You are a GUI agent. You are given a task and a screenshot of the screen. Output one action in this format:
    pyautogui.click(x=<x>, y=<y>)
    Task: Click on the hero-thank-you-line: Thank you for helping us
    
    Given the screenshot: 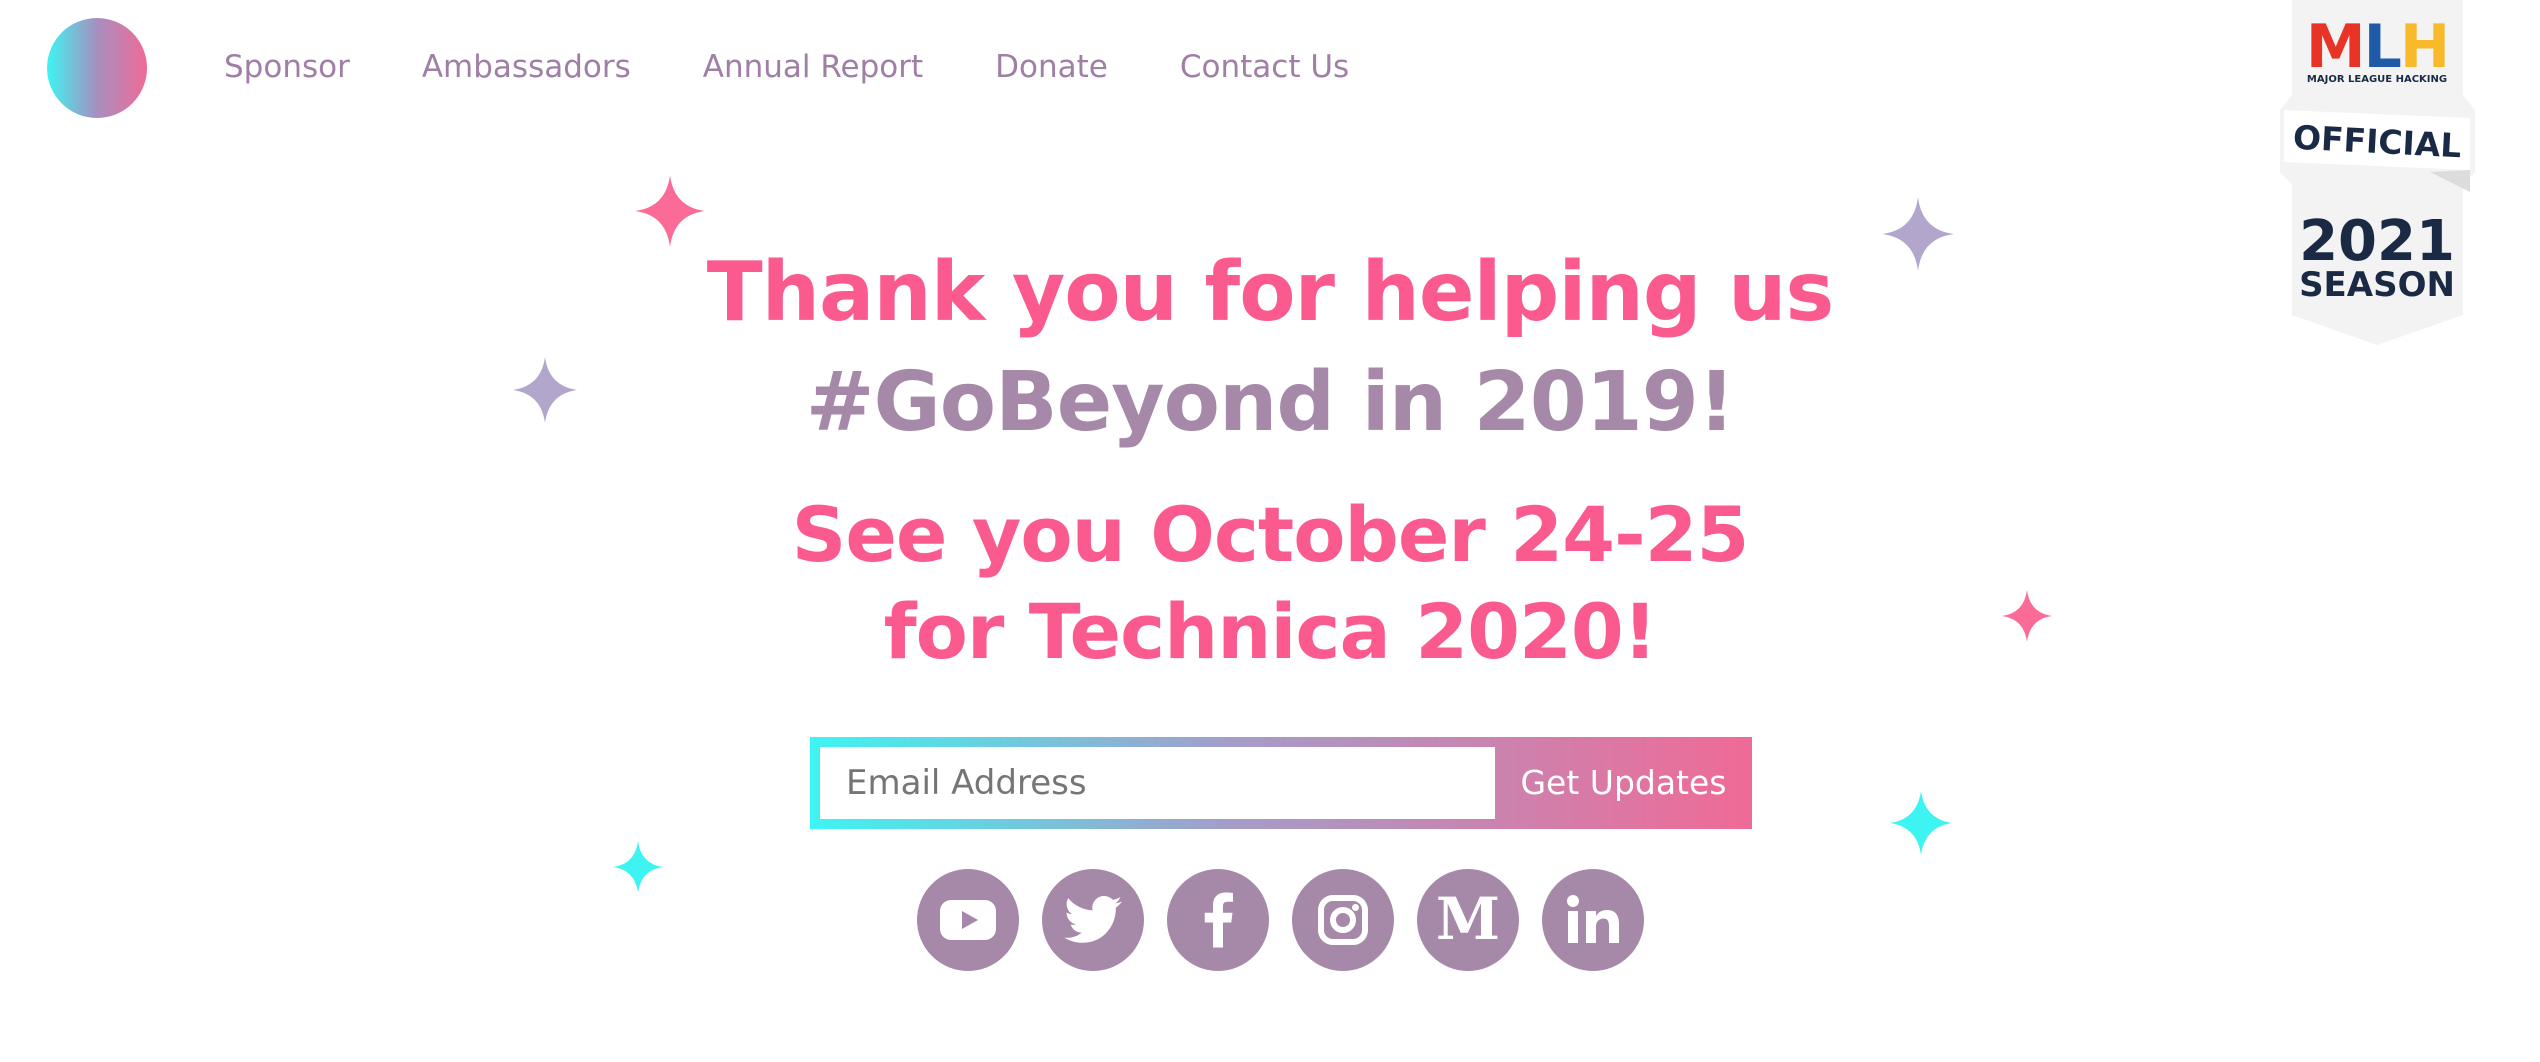 What is the action you would take?
    pyautogui.click(x=1270, y=292)
    